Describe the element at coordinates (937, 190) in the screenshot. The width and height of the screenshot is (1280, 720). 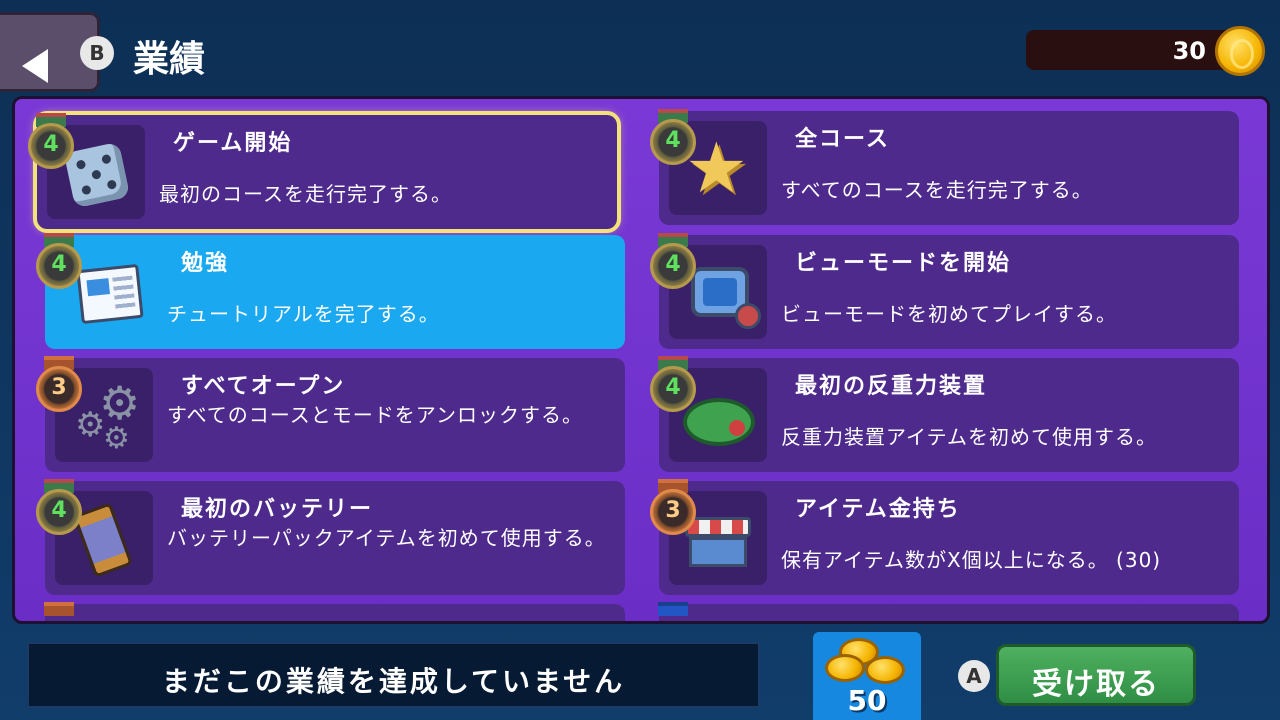
I see `achievement-description: すべてのコースを走行完了する。` at that location.